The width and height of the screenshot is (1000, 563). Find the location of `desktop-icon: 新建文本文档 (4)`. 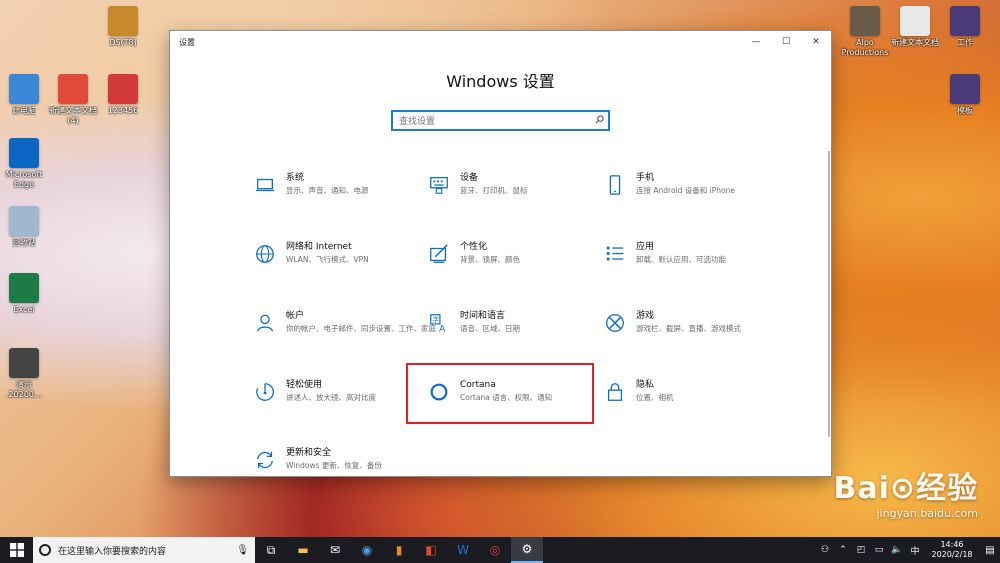

desktop-icon: 新建文本文档 (4) is located at coordinates (73, 100).